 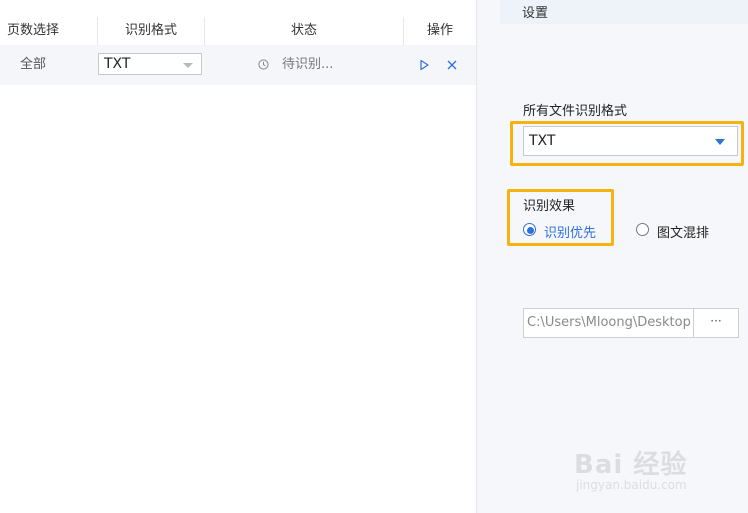 I want to click on close-icon, so click(x=452, y=65).